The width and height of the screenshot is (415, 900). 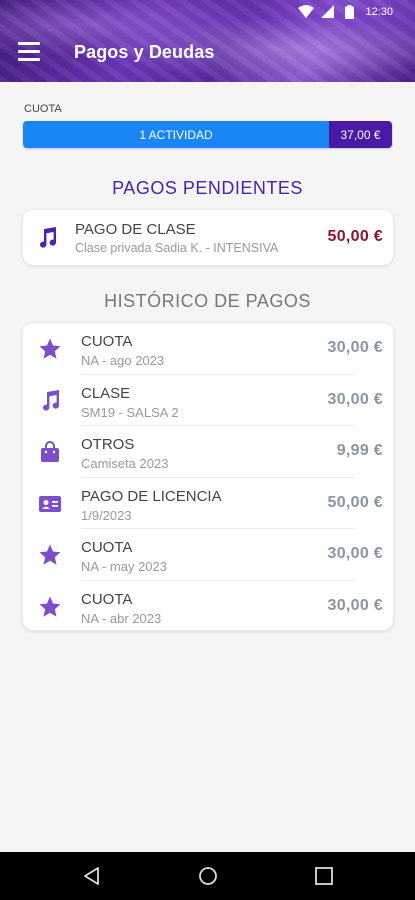 What do you see at coordinates (324, 876) in the screenshot?
I see `recents-icon` at bounding box center [324, 876].